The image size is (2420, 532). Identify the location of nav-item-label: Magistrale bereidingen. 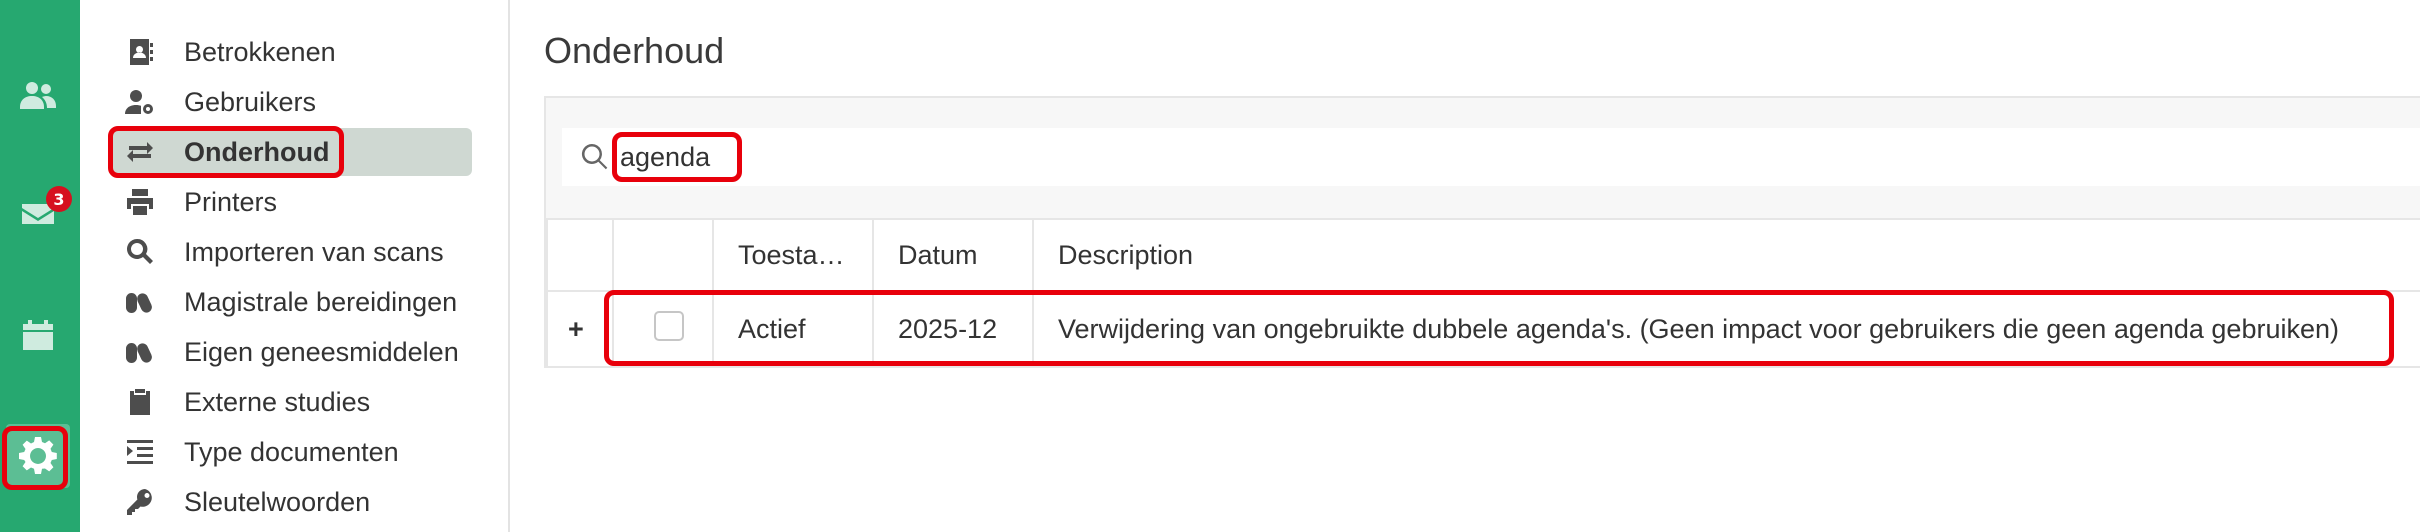
(321, 301).